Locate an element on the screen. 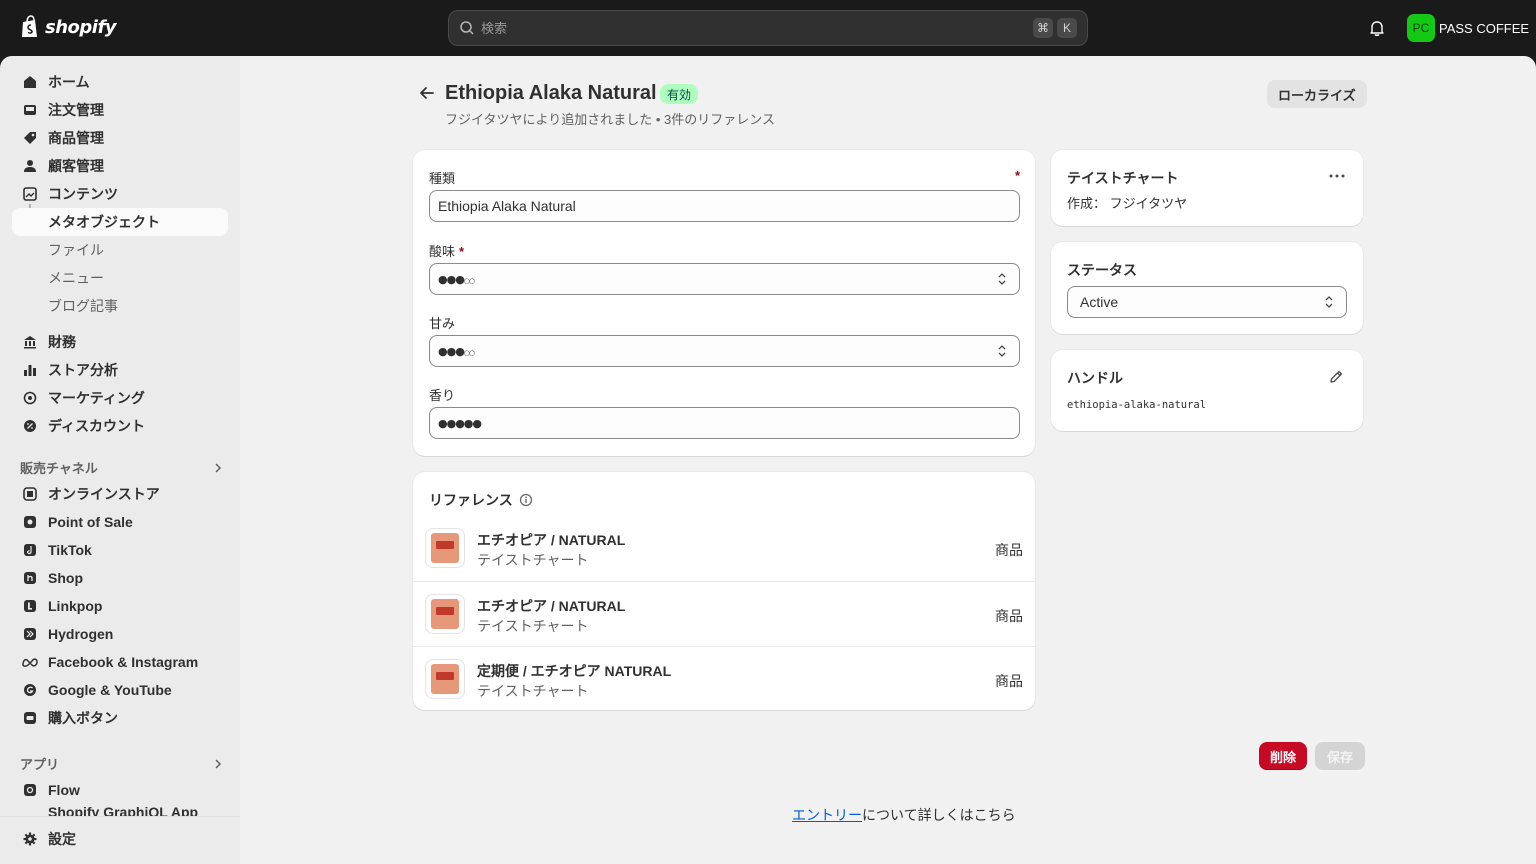  sidebar-item-analytics: ストア分析 is located at coordinates (120, 370).